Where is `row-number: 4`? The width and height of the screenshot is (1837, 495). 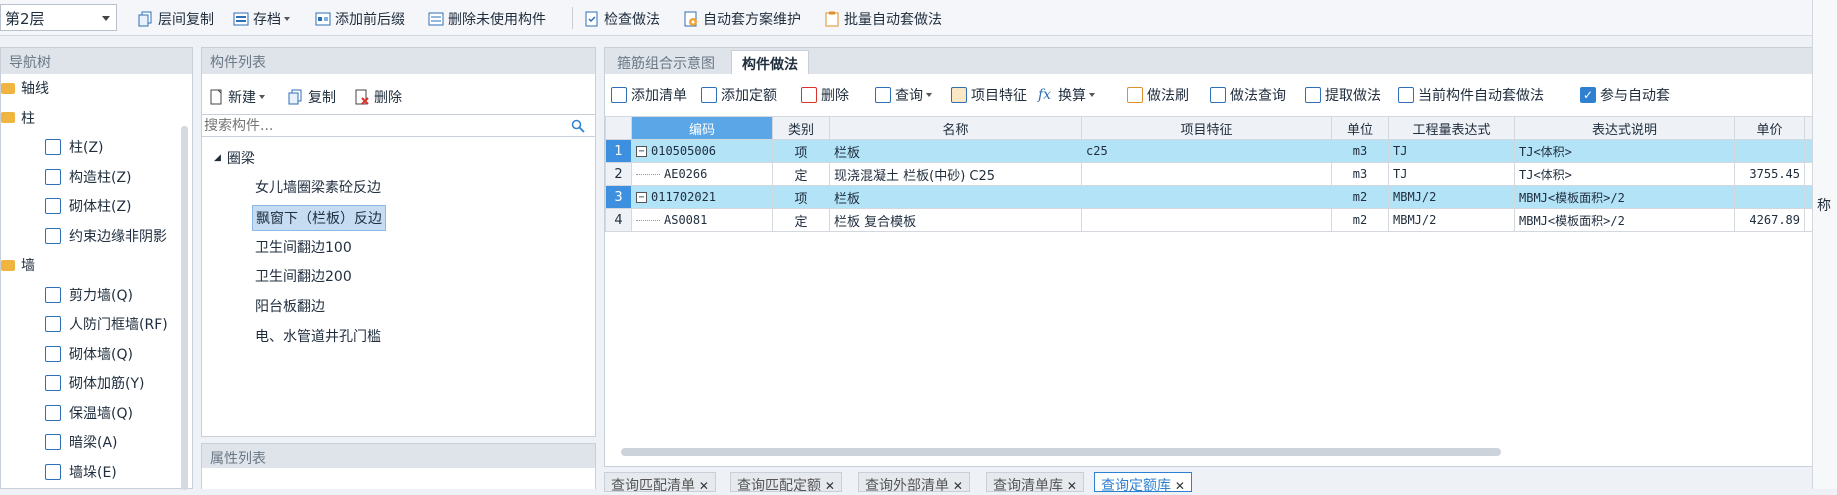
row-number: 4 is located at coordinates (619, 220).